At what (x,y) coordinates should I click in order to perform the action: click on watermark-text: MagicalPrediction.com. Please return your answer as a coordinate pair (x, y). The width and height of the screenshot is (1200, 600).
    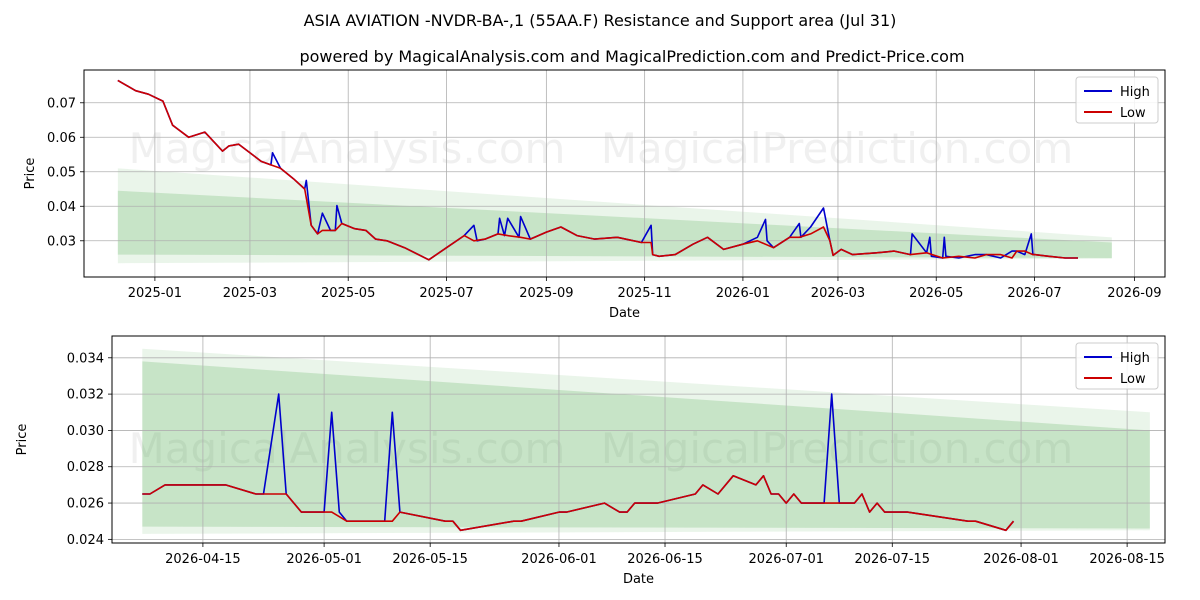
    Looking at the image, I should click on (837, 148).